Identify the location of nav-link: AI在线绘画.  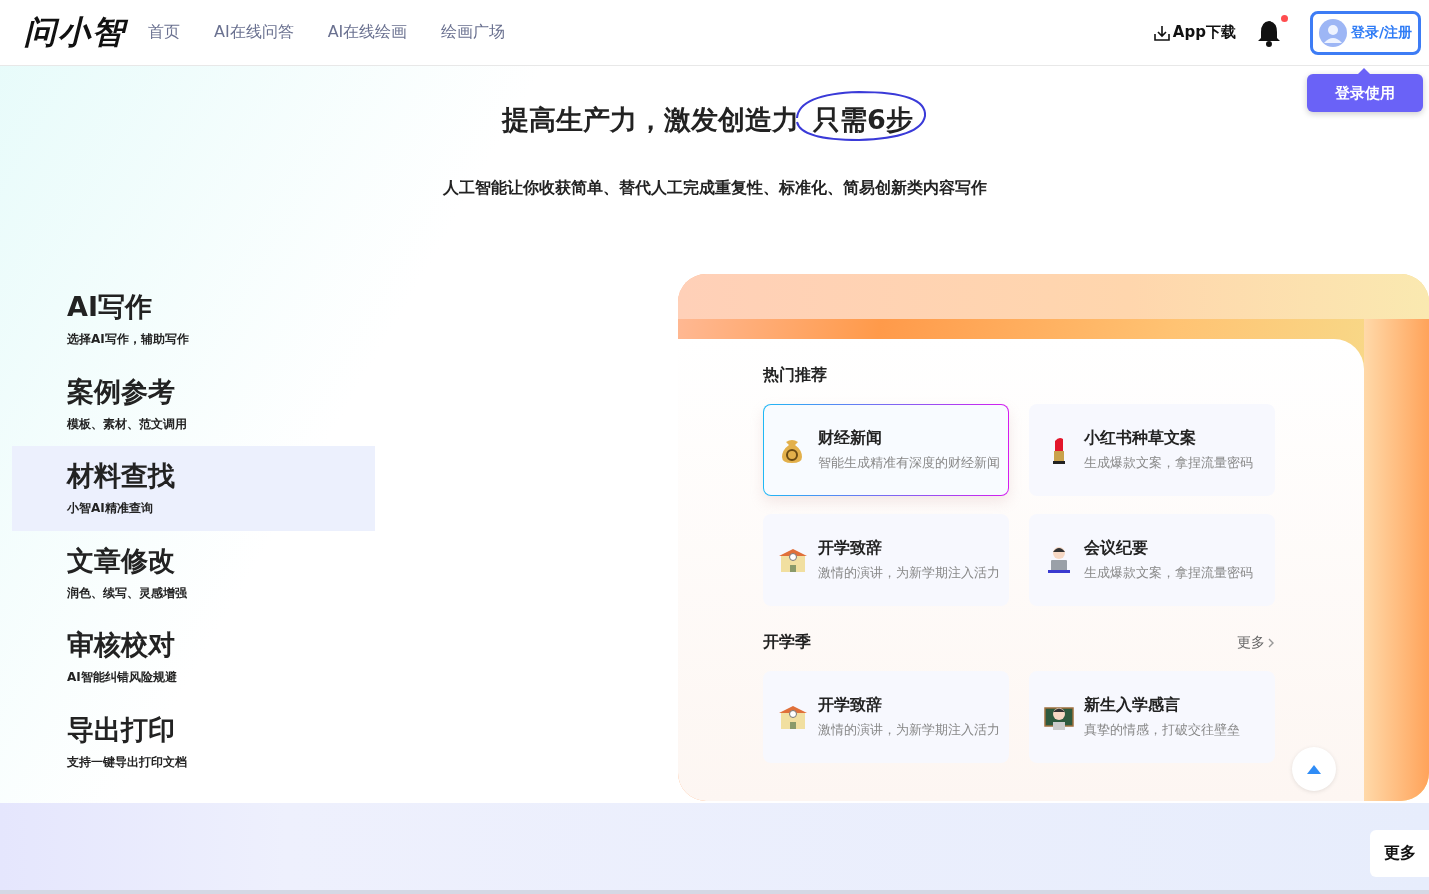
(367, 32).